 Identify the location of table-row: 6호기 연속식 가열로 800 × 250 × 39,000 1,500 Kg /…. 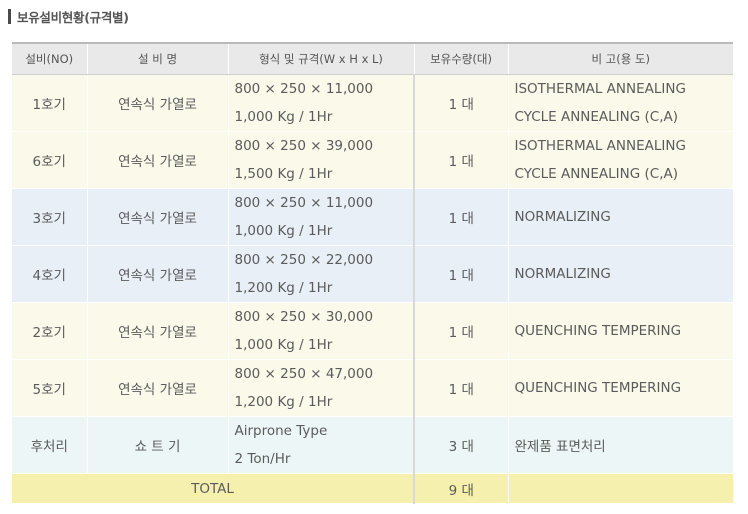
(372, 160).